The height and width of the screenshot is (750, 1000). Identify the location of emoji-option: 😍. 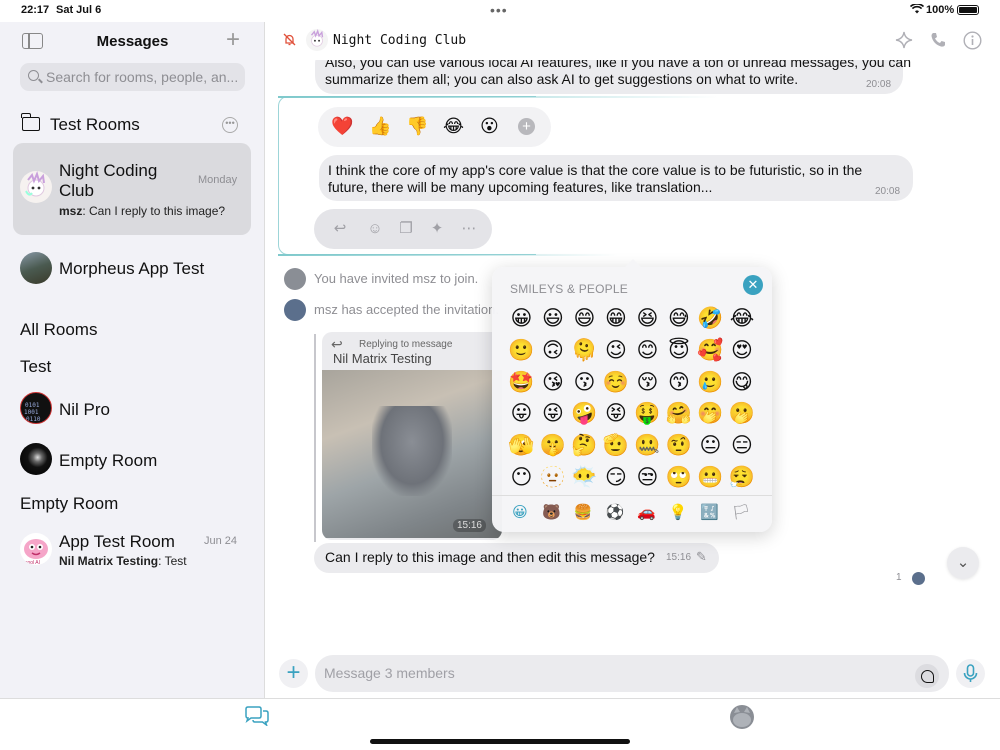
(742, 350).